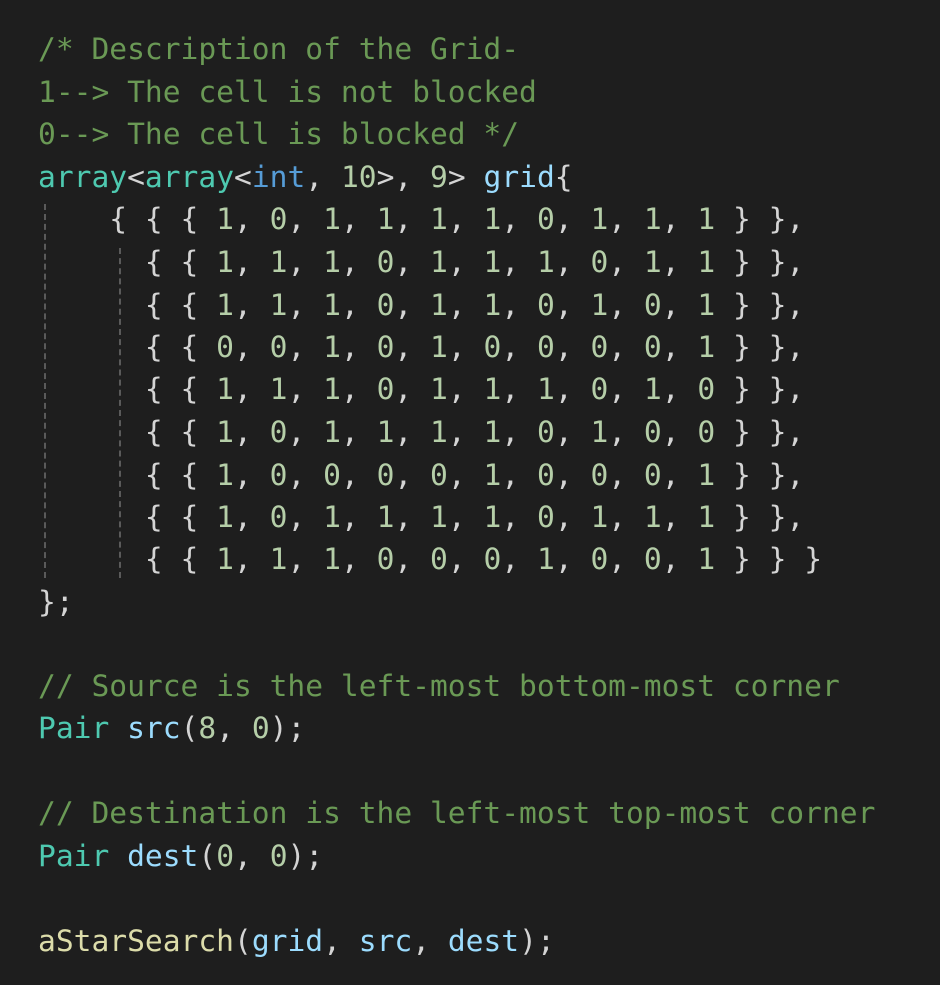 The height and width of the screenshot is (985, 940). Describe the element at coordinates (171, 728) in the screenshot. I see `code-line-17: Pair src(8, 0);` at that location.